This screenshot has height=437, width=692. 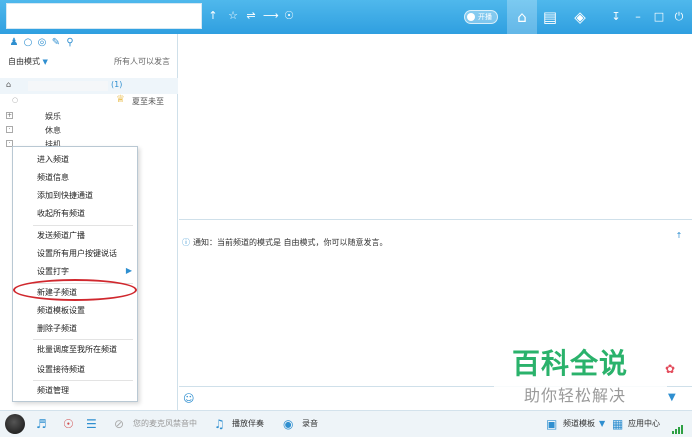 What do you see at coordinates (644, 424) in the screenshot?
I see `app-center-button: 应用中心` at bounding box center [644, 424].